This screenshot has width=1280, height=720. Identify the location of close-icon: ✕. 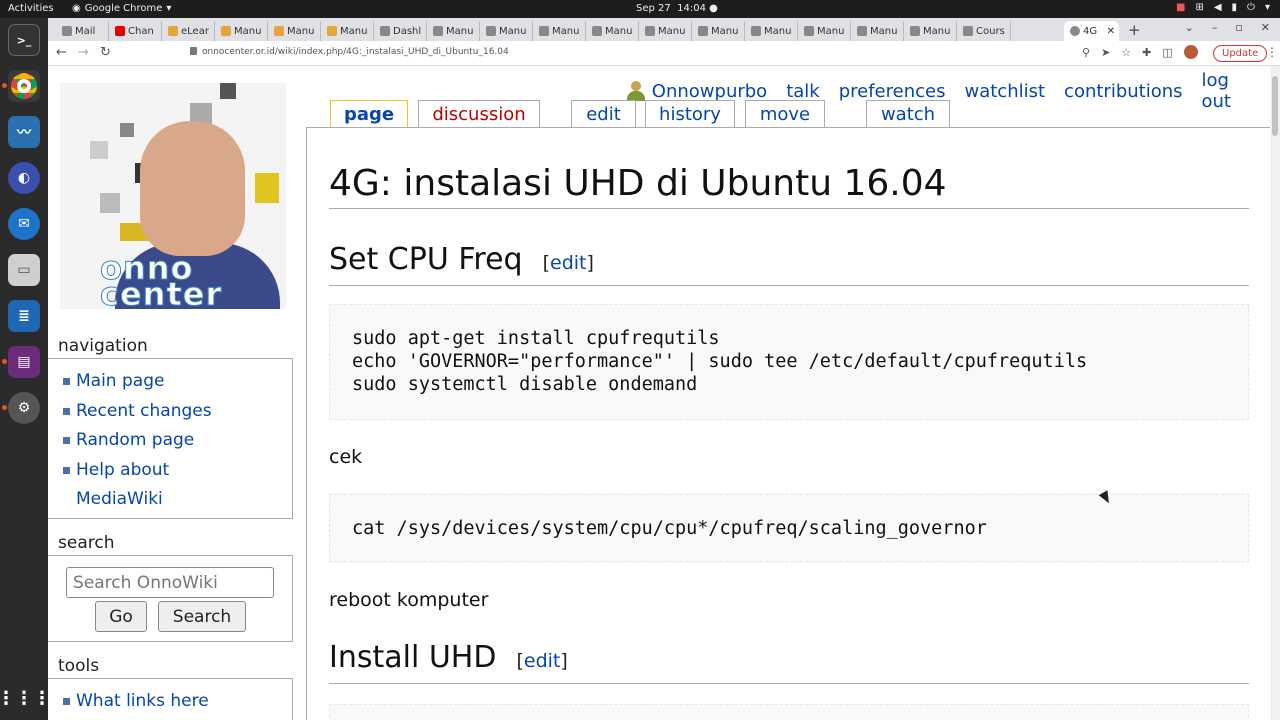
(1111, 31).